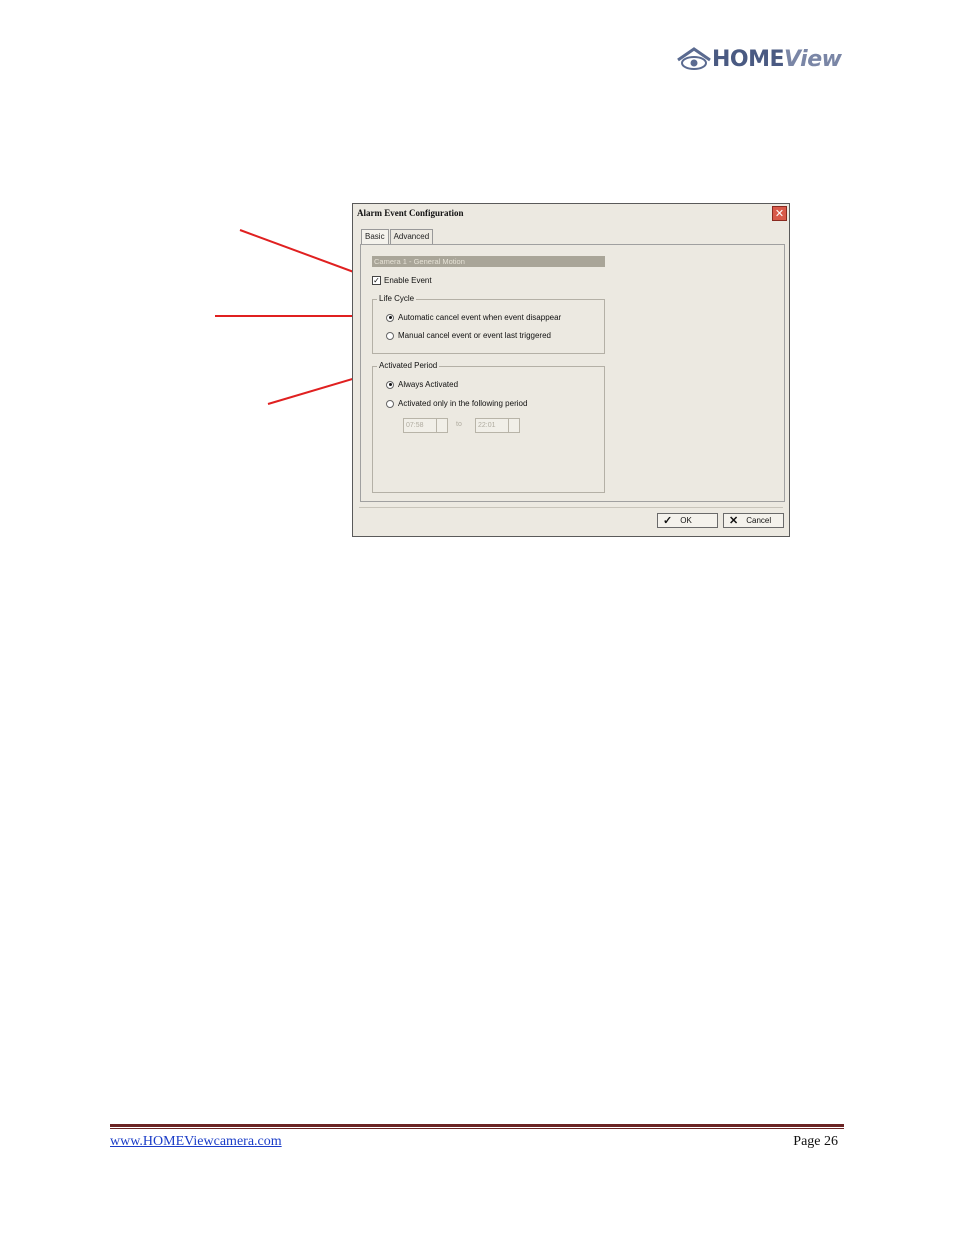  What do you see at coordinates (759, 520) in the screenshot?
I see `cancel-label: Cancel` at bounding box center [759, 520].